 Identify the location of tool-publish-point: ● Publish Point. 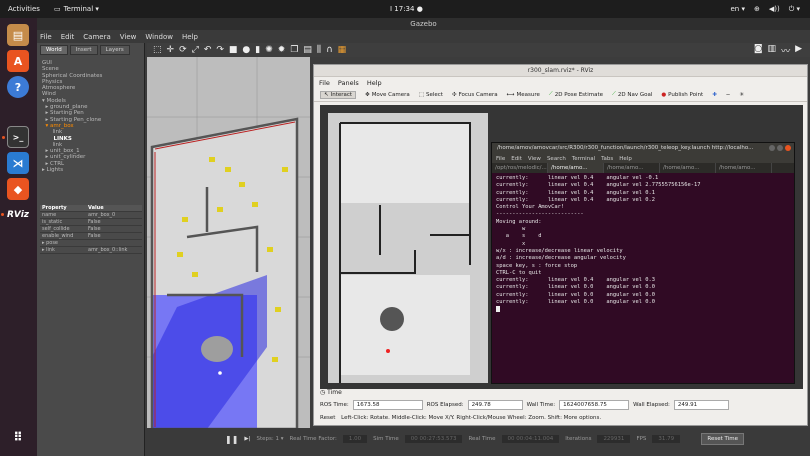
(682, 95).